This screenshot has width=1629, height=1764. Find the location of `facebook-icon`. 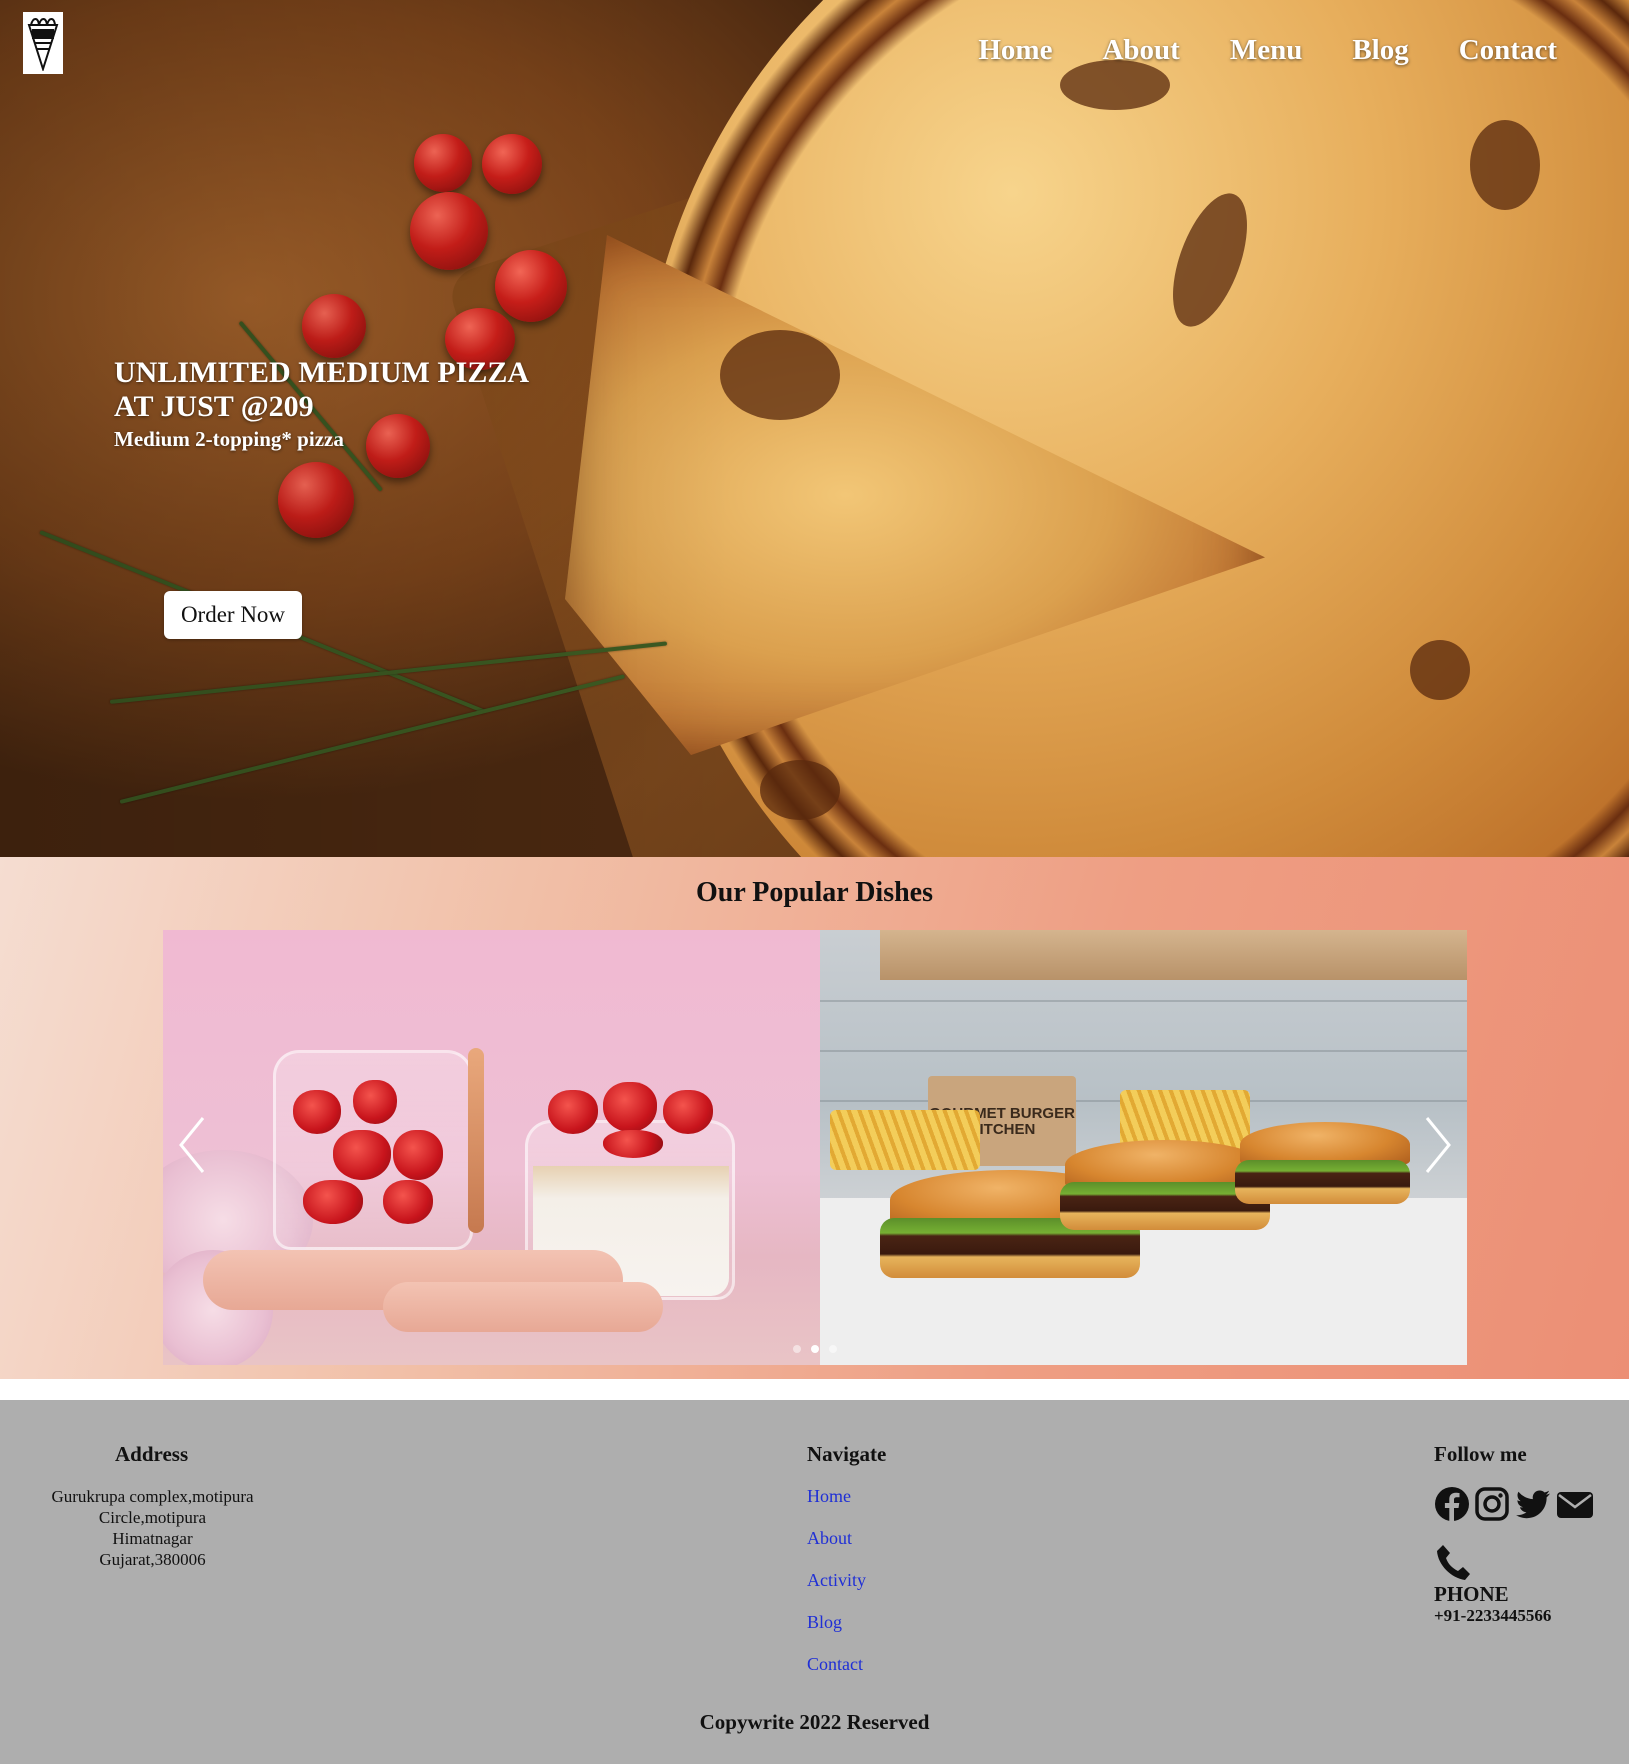

facebook-icon is located at coordinates (1452, 1504).